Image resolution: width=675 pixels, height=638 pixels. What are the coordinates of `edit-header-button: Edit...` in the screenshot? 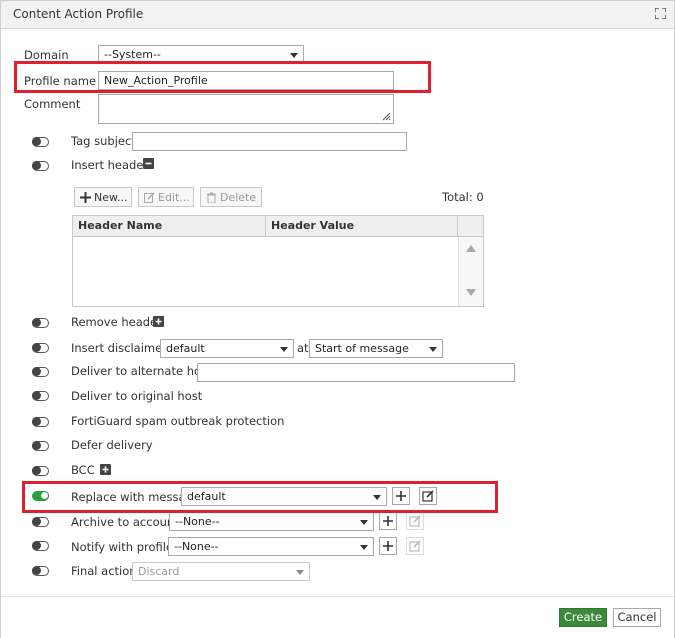 It's located at (166, 197).